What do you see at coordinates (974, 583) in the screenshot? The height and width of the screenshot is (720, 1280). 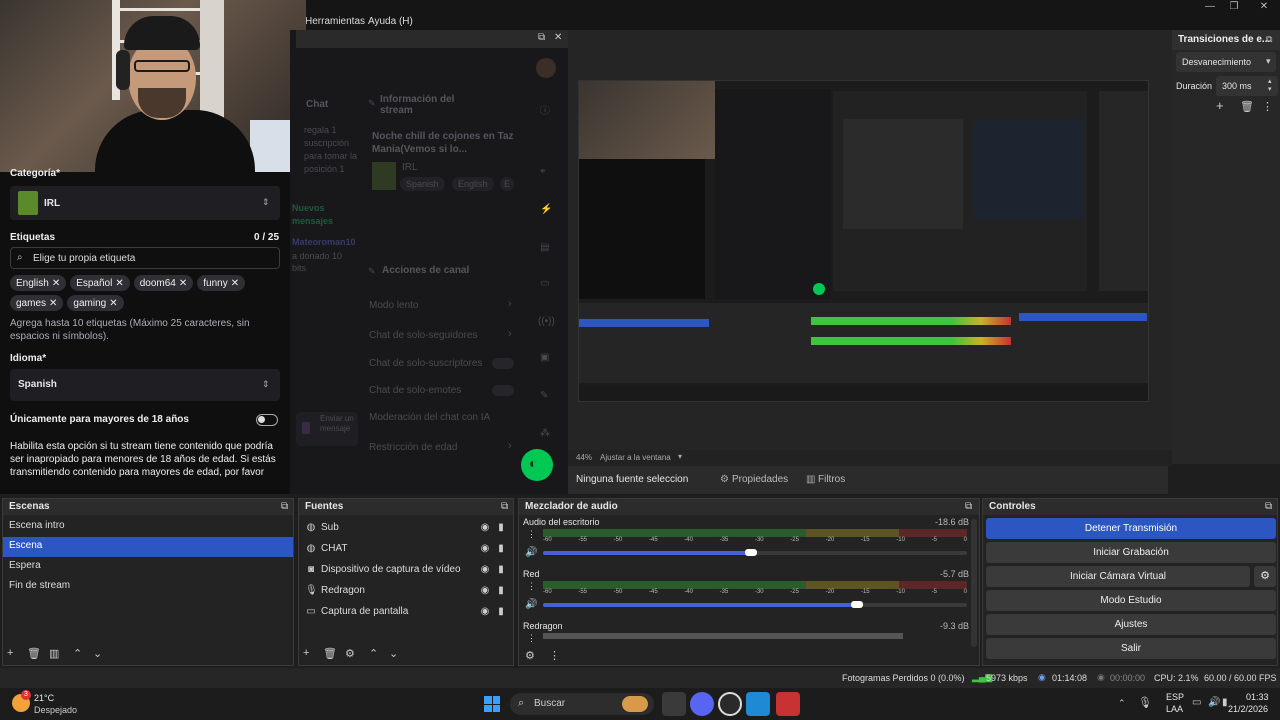 I see `mixer-scrollbar` at bounding box center [974, 583].